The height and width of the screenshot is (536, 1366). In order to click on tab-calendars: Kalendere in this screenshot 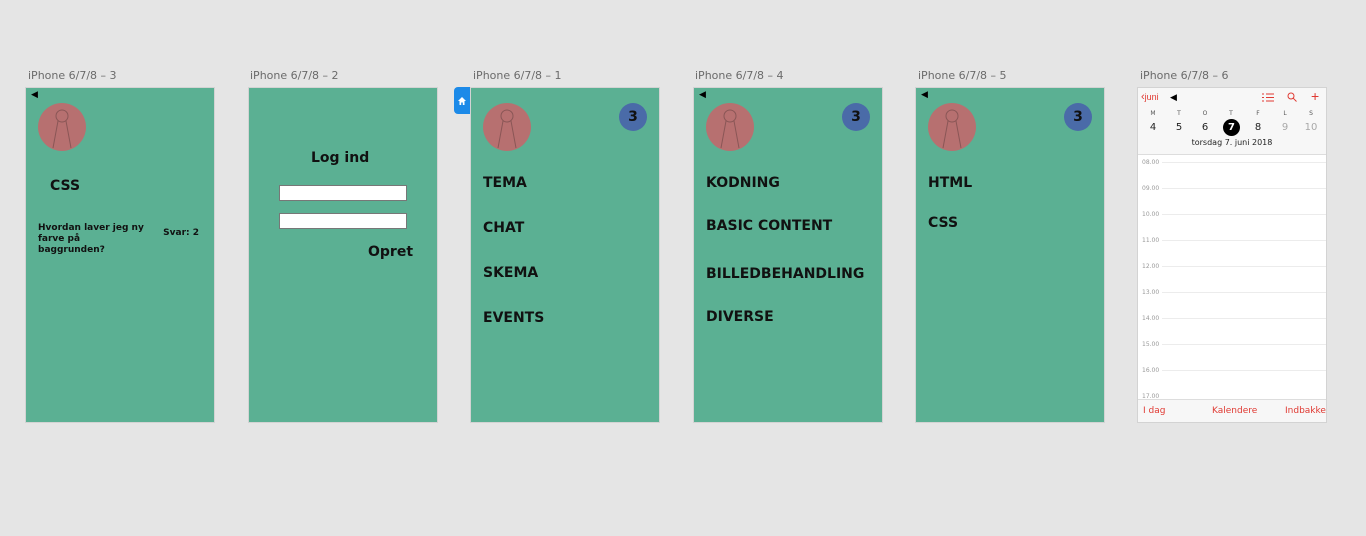, I will do `click(1234, 411)`.